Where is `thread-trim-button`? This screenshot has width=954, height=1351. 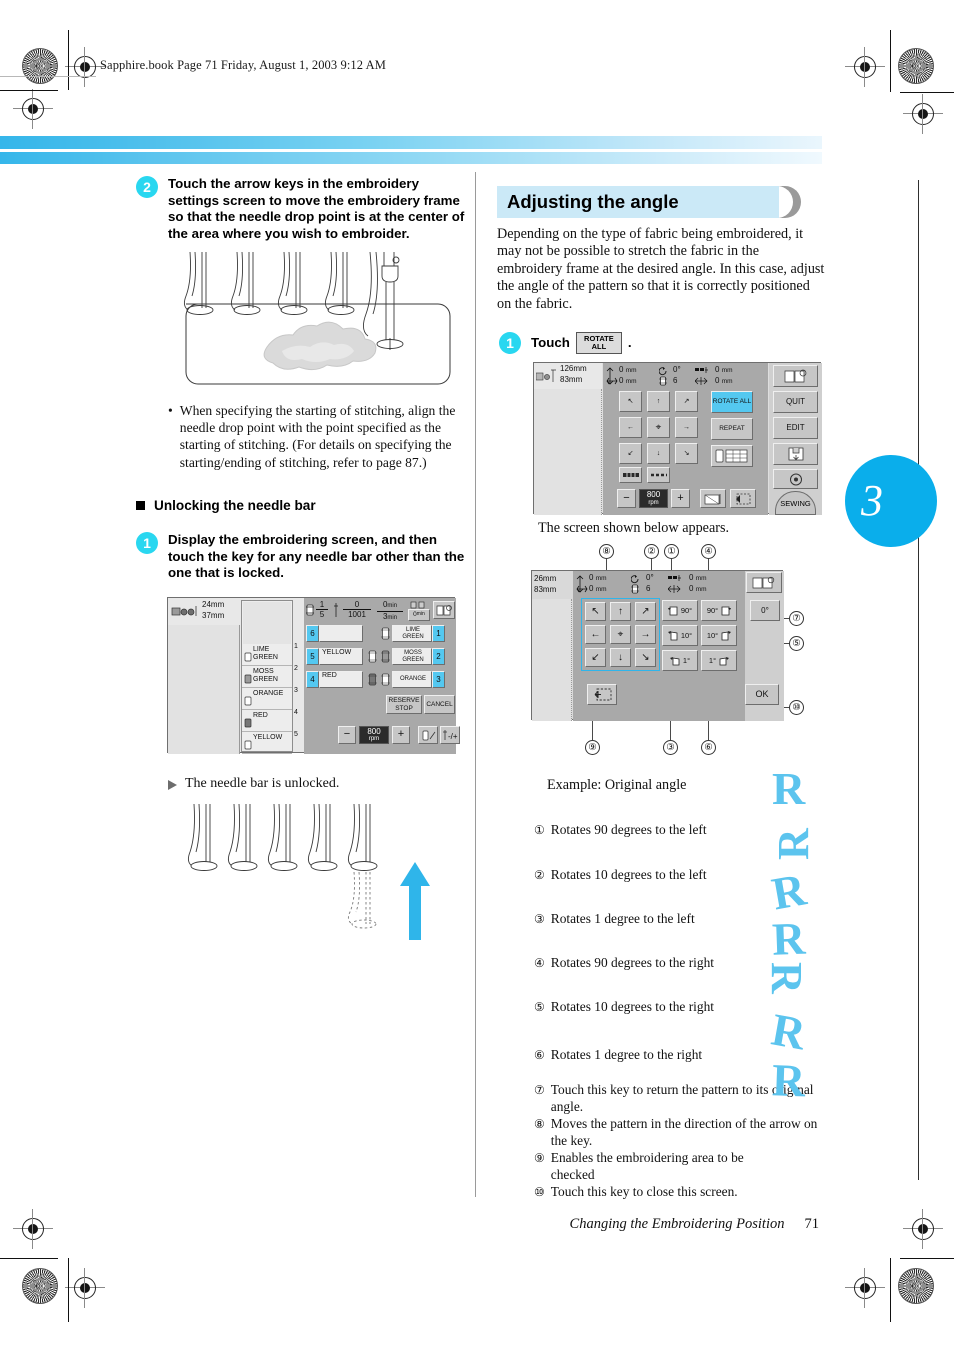 thread-trim-button is located at coordinates (428, 735).